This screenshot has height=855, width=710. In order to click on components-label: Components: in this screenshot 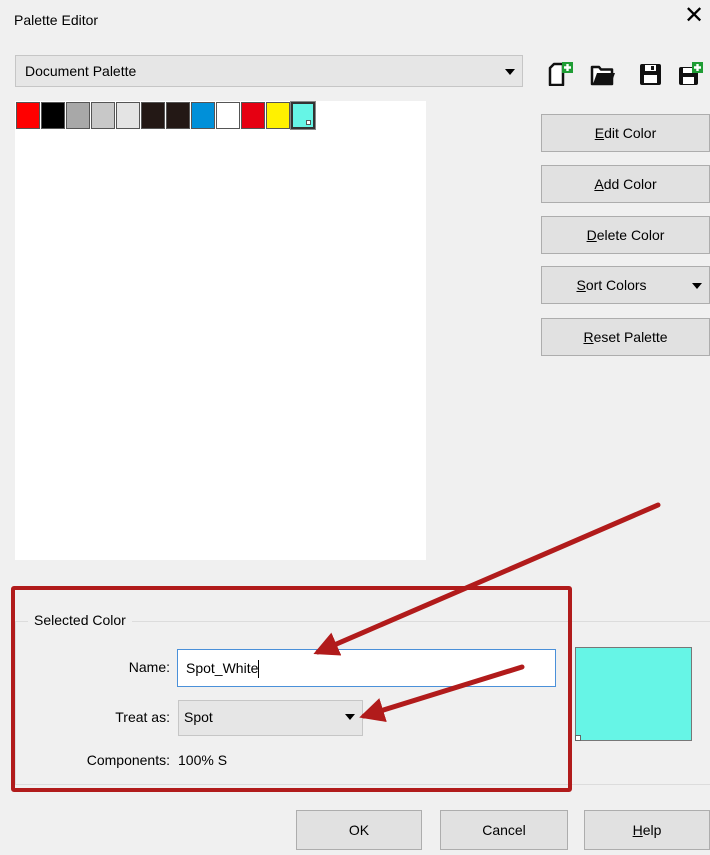, I will do `click(128, 760)`.